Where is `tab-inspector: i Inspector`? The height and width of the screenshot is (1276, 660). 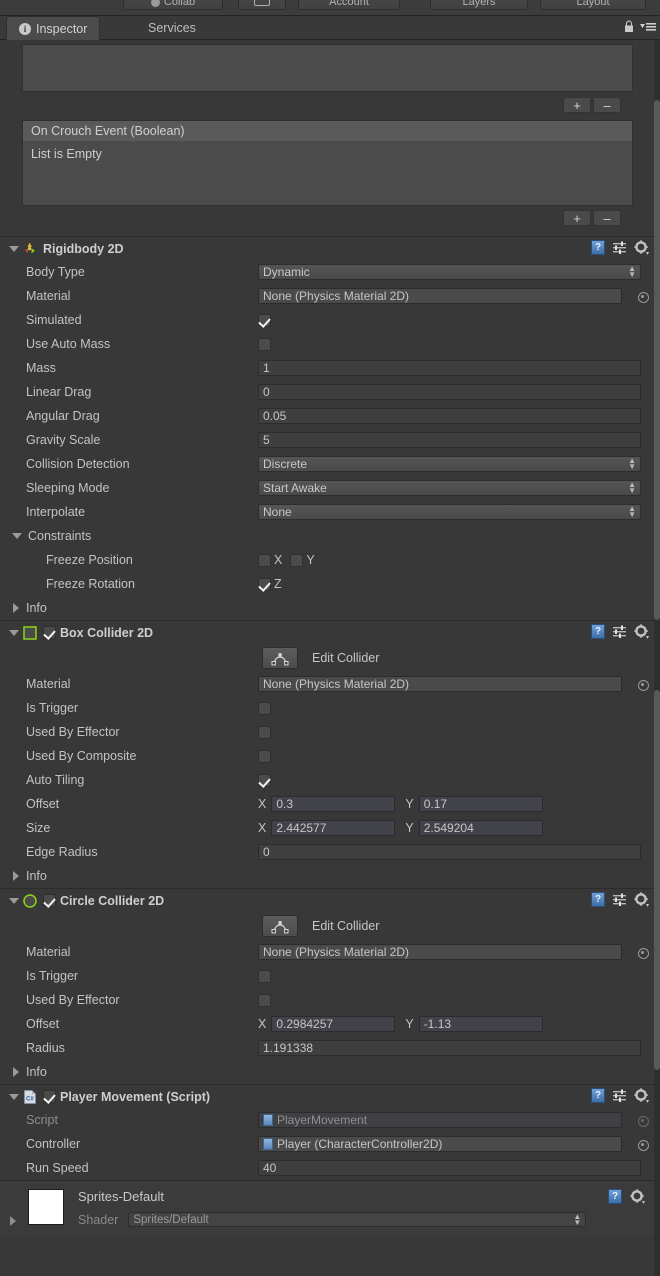 tab-inspector: i Inspector is located at coordinates (53, 28).